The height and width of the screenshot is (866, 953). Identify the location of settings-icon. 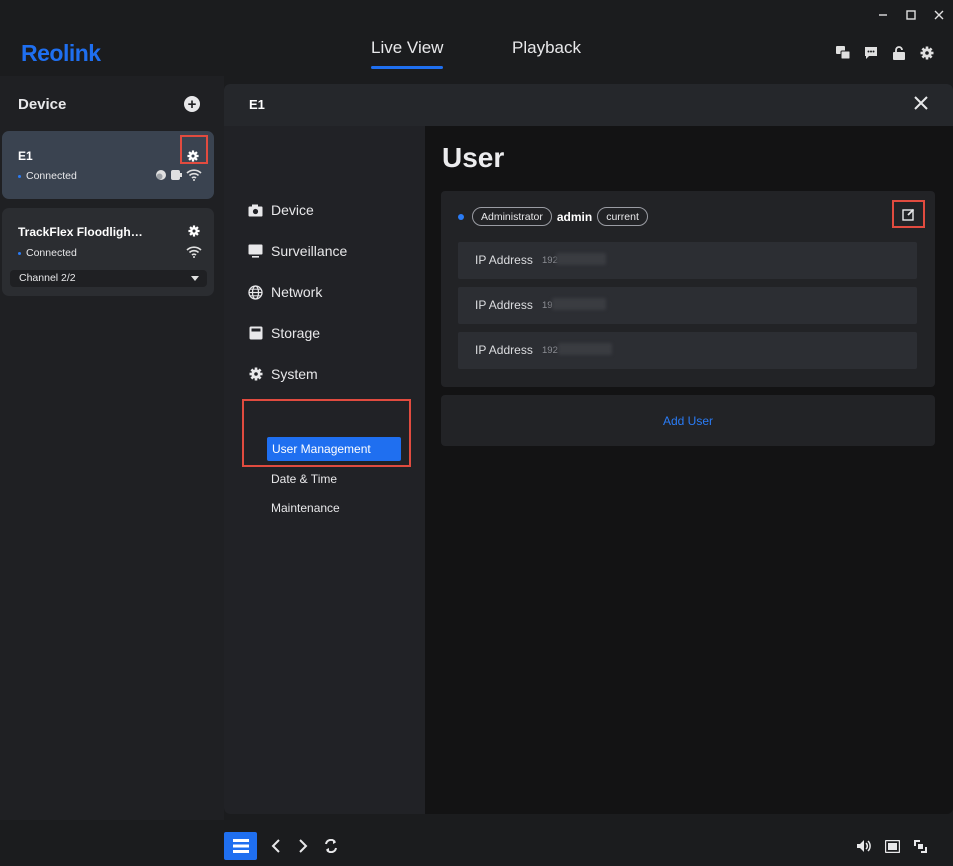
(927, 53).